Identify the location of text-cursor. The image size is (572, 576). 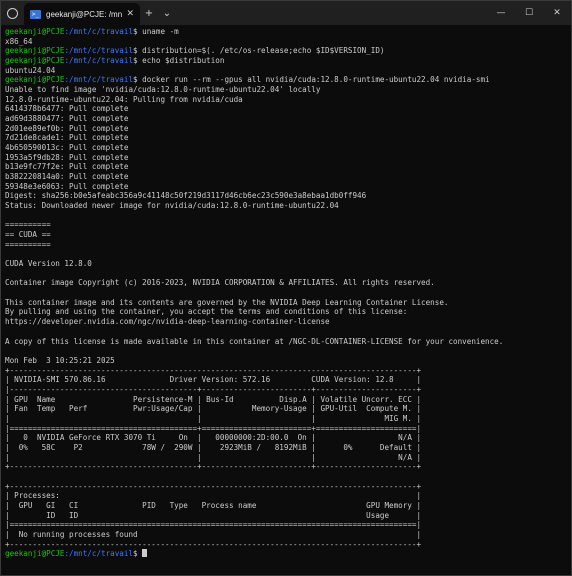
(145, 553).